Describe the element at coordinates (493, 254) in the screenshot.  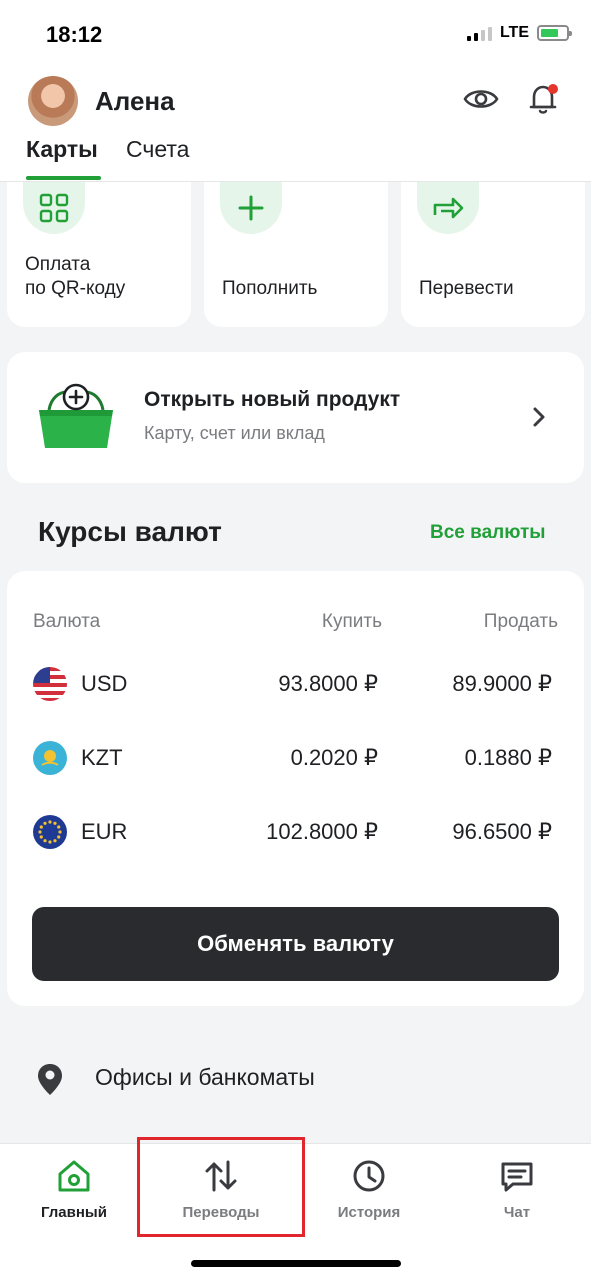
I see `quick-action-transfer: Перевести` at that location.